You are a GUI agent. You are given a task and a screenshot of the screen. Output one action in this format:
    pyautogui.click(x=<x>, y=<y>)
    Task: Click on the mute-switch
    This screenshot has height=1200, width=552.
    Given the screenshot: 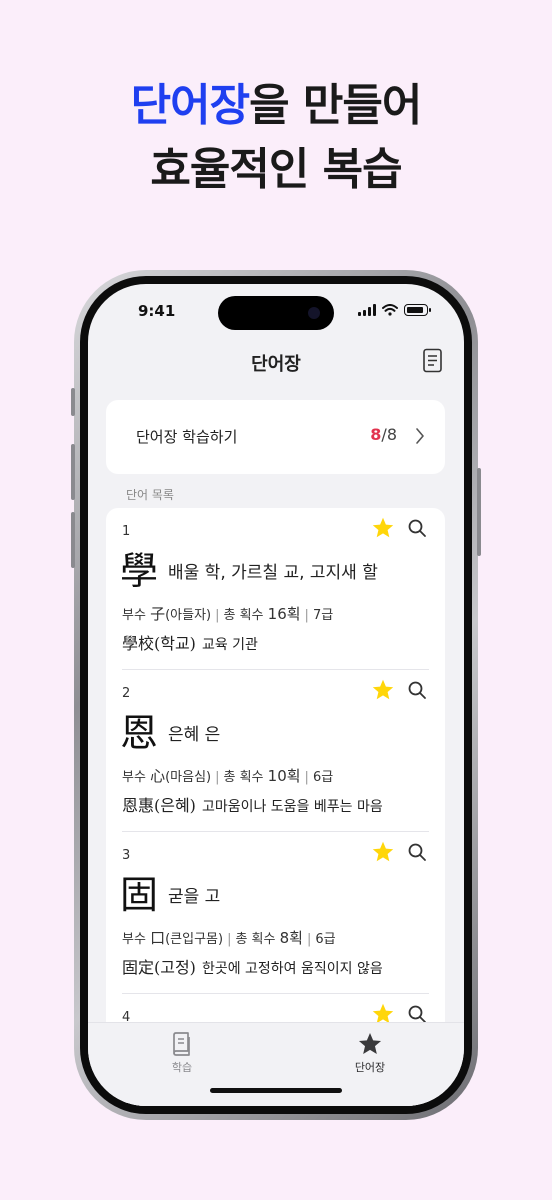 What is the action you would take?
    pyautogui.click(x=73, y=402)
    